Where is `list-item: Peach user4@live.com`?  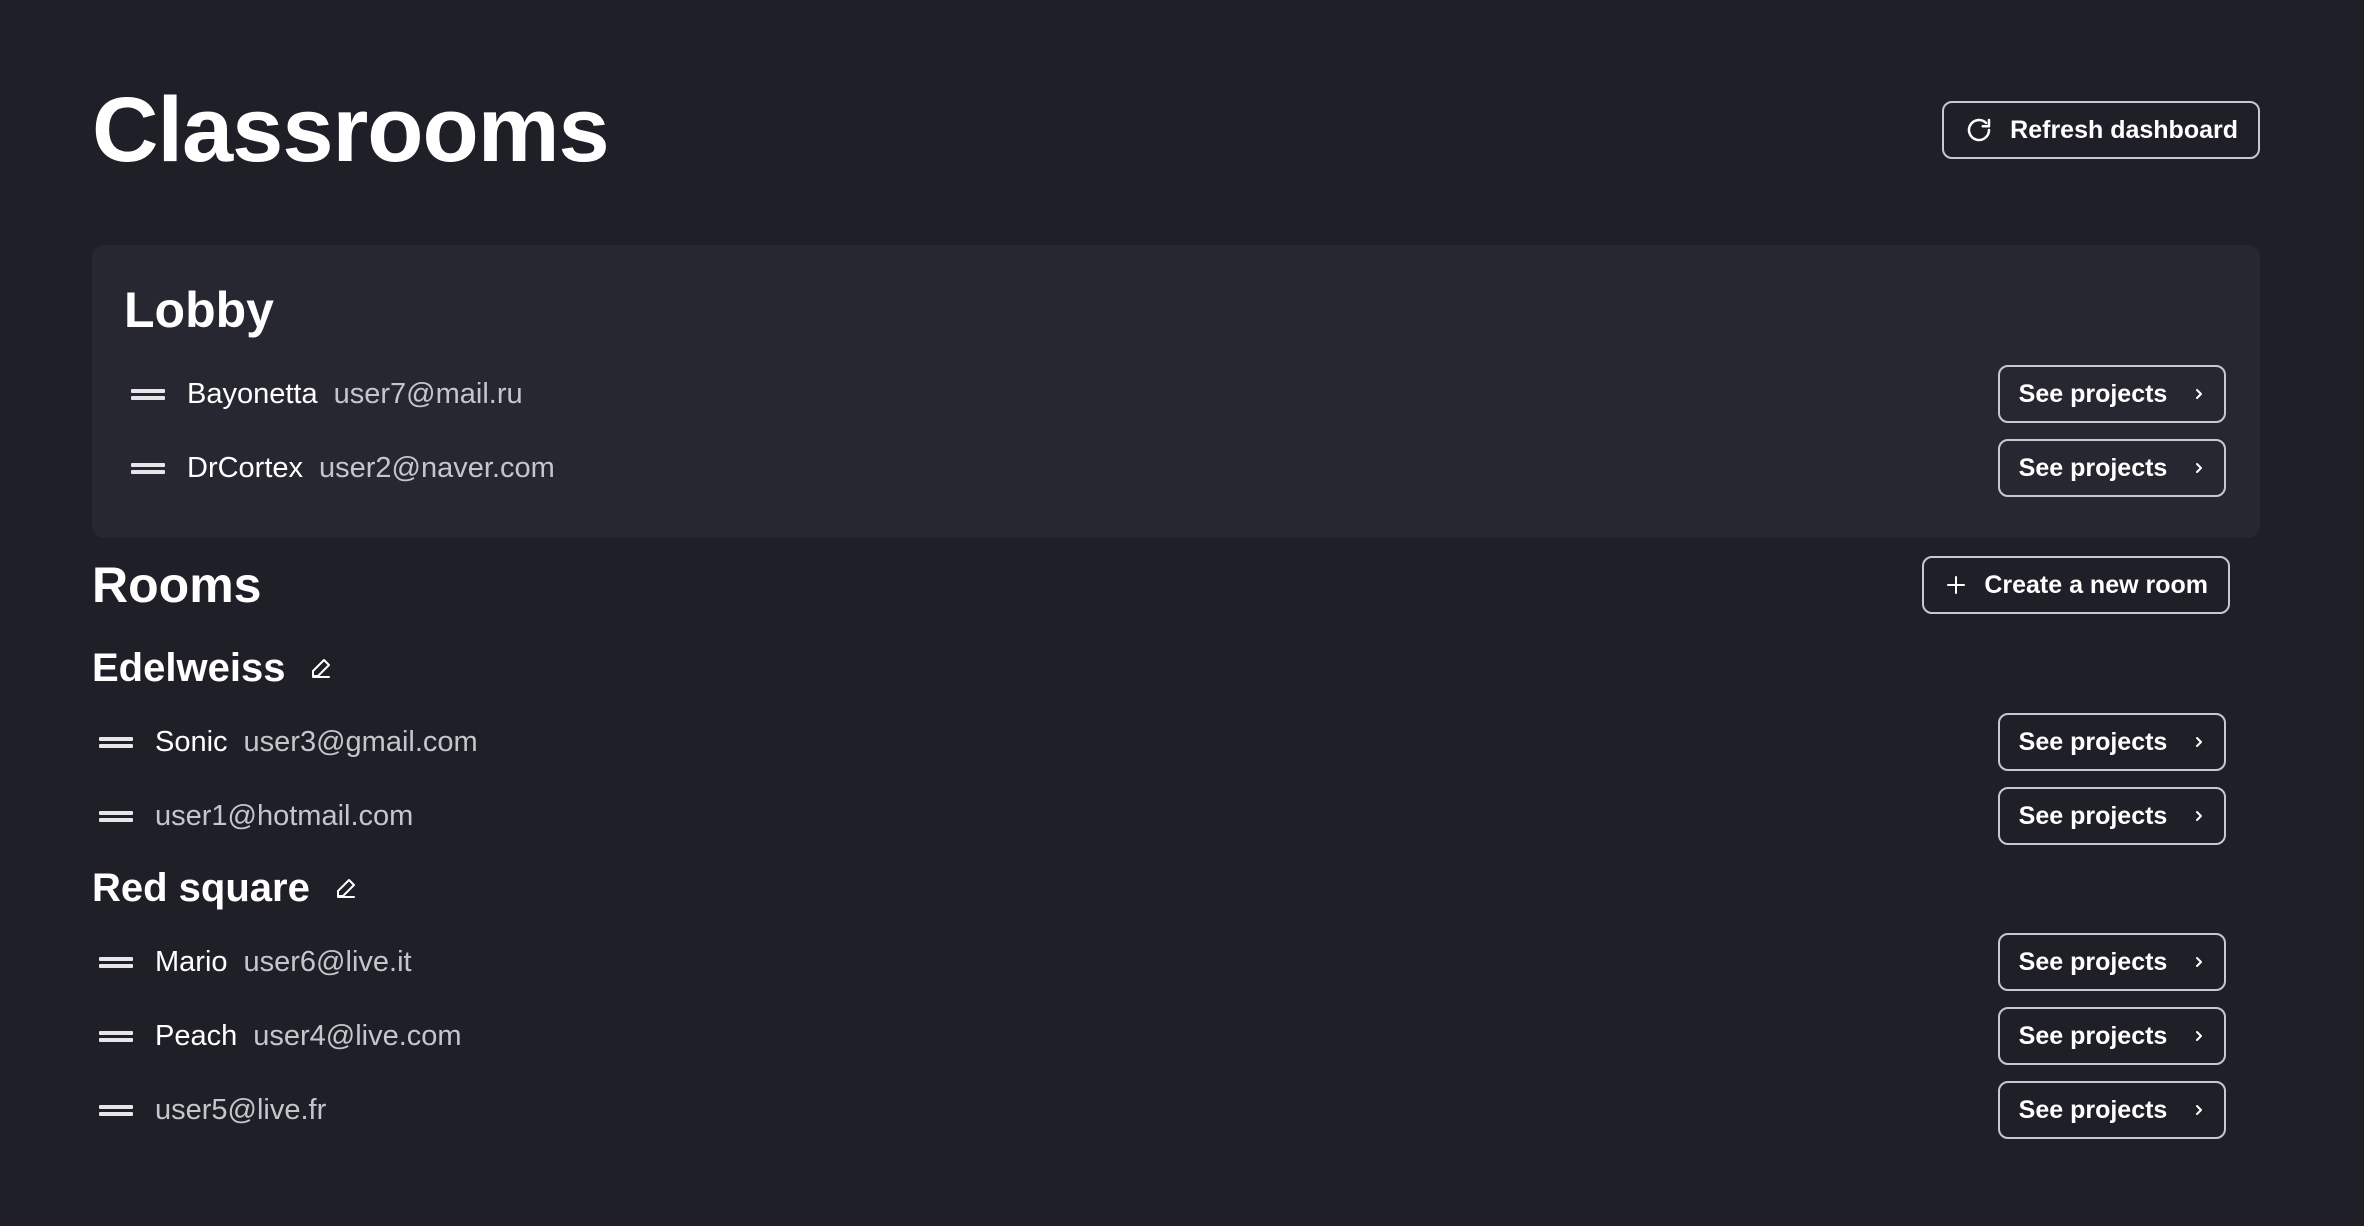 list-item: Peach user4@live.com is located at coordinates (280, 1036).